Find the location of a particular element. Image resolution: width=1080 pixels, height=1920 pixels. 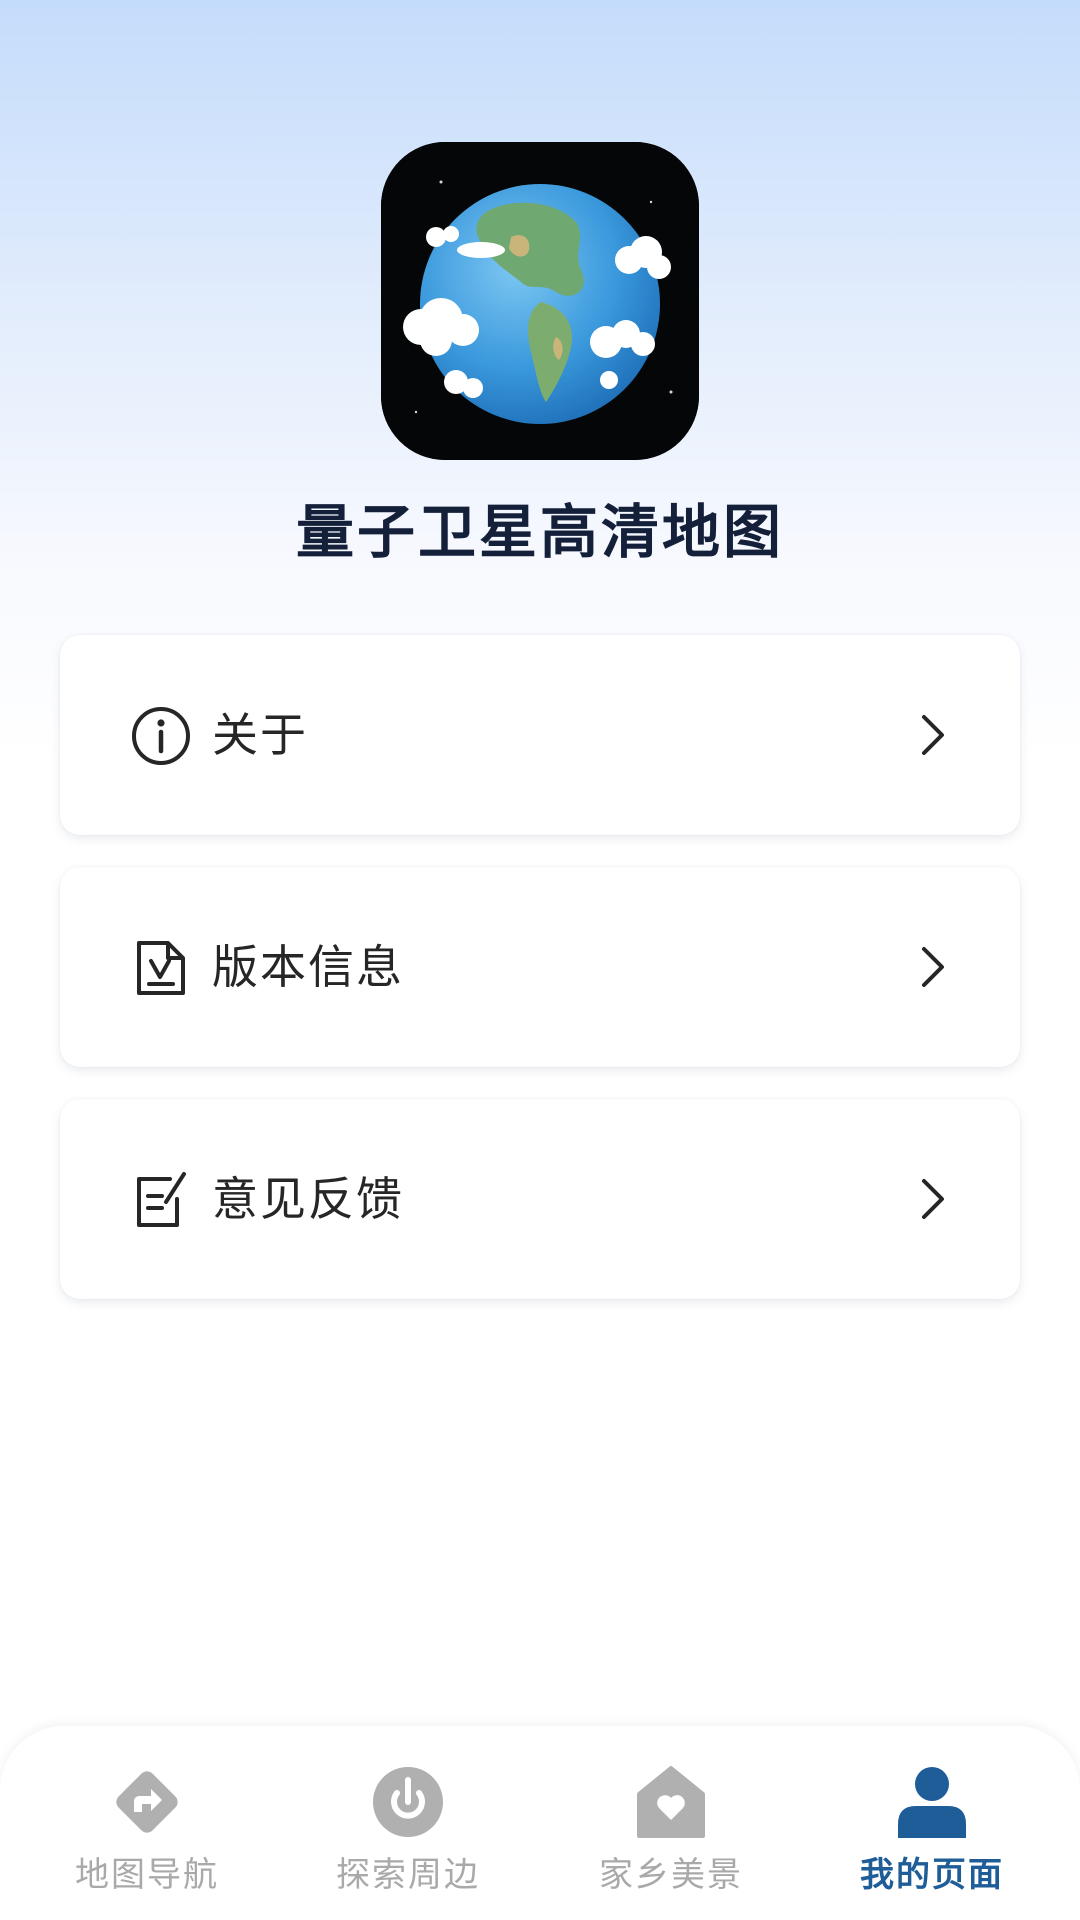

tab-hometown-scenery: 家乡美景 is located at coordinates (671, 1823).